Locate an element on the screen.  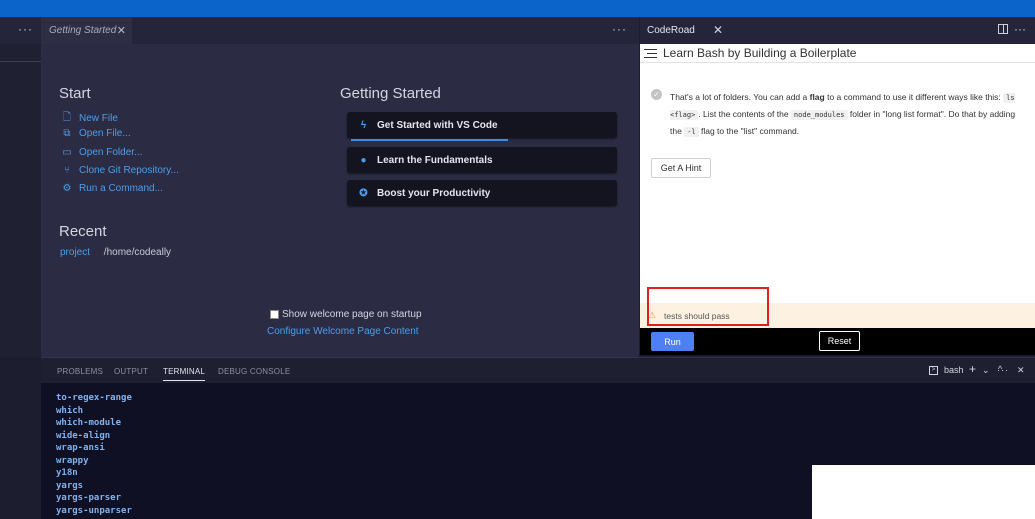
run-button: Run is located at coordinates (672, 341).